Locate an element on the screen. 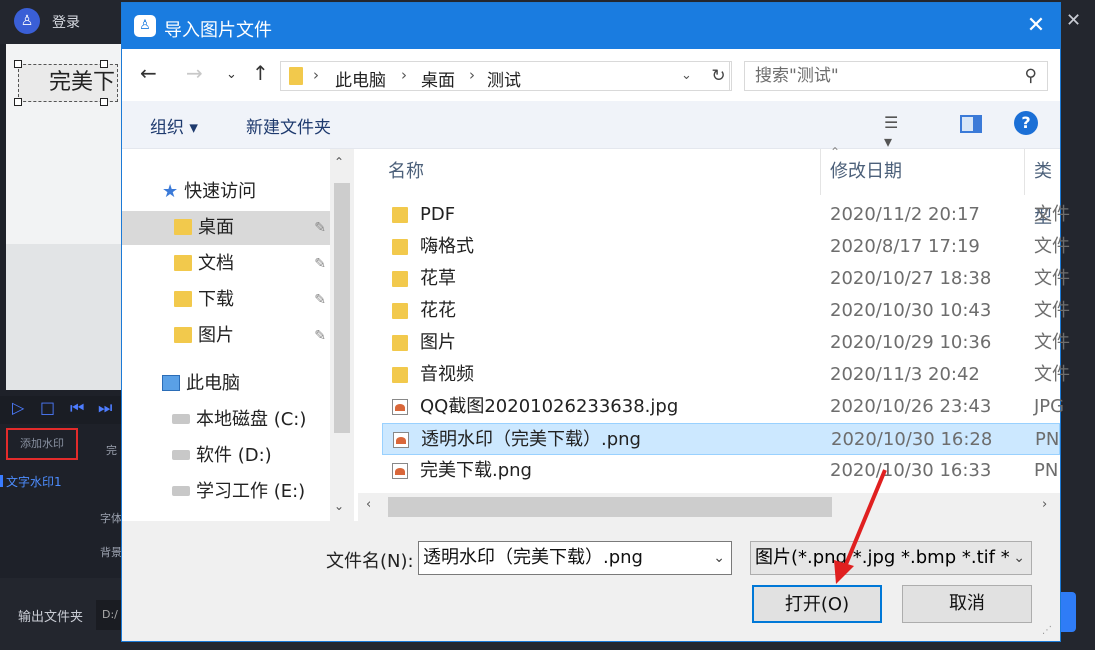  forward-icon: → is located at coordinates (194, 73).